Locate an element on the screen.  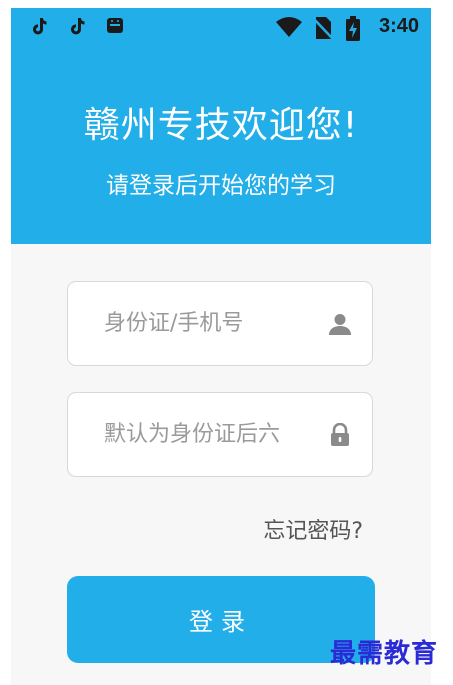
forgot-password-link: 忘记密码? is located at coordinates (313, 529).